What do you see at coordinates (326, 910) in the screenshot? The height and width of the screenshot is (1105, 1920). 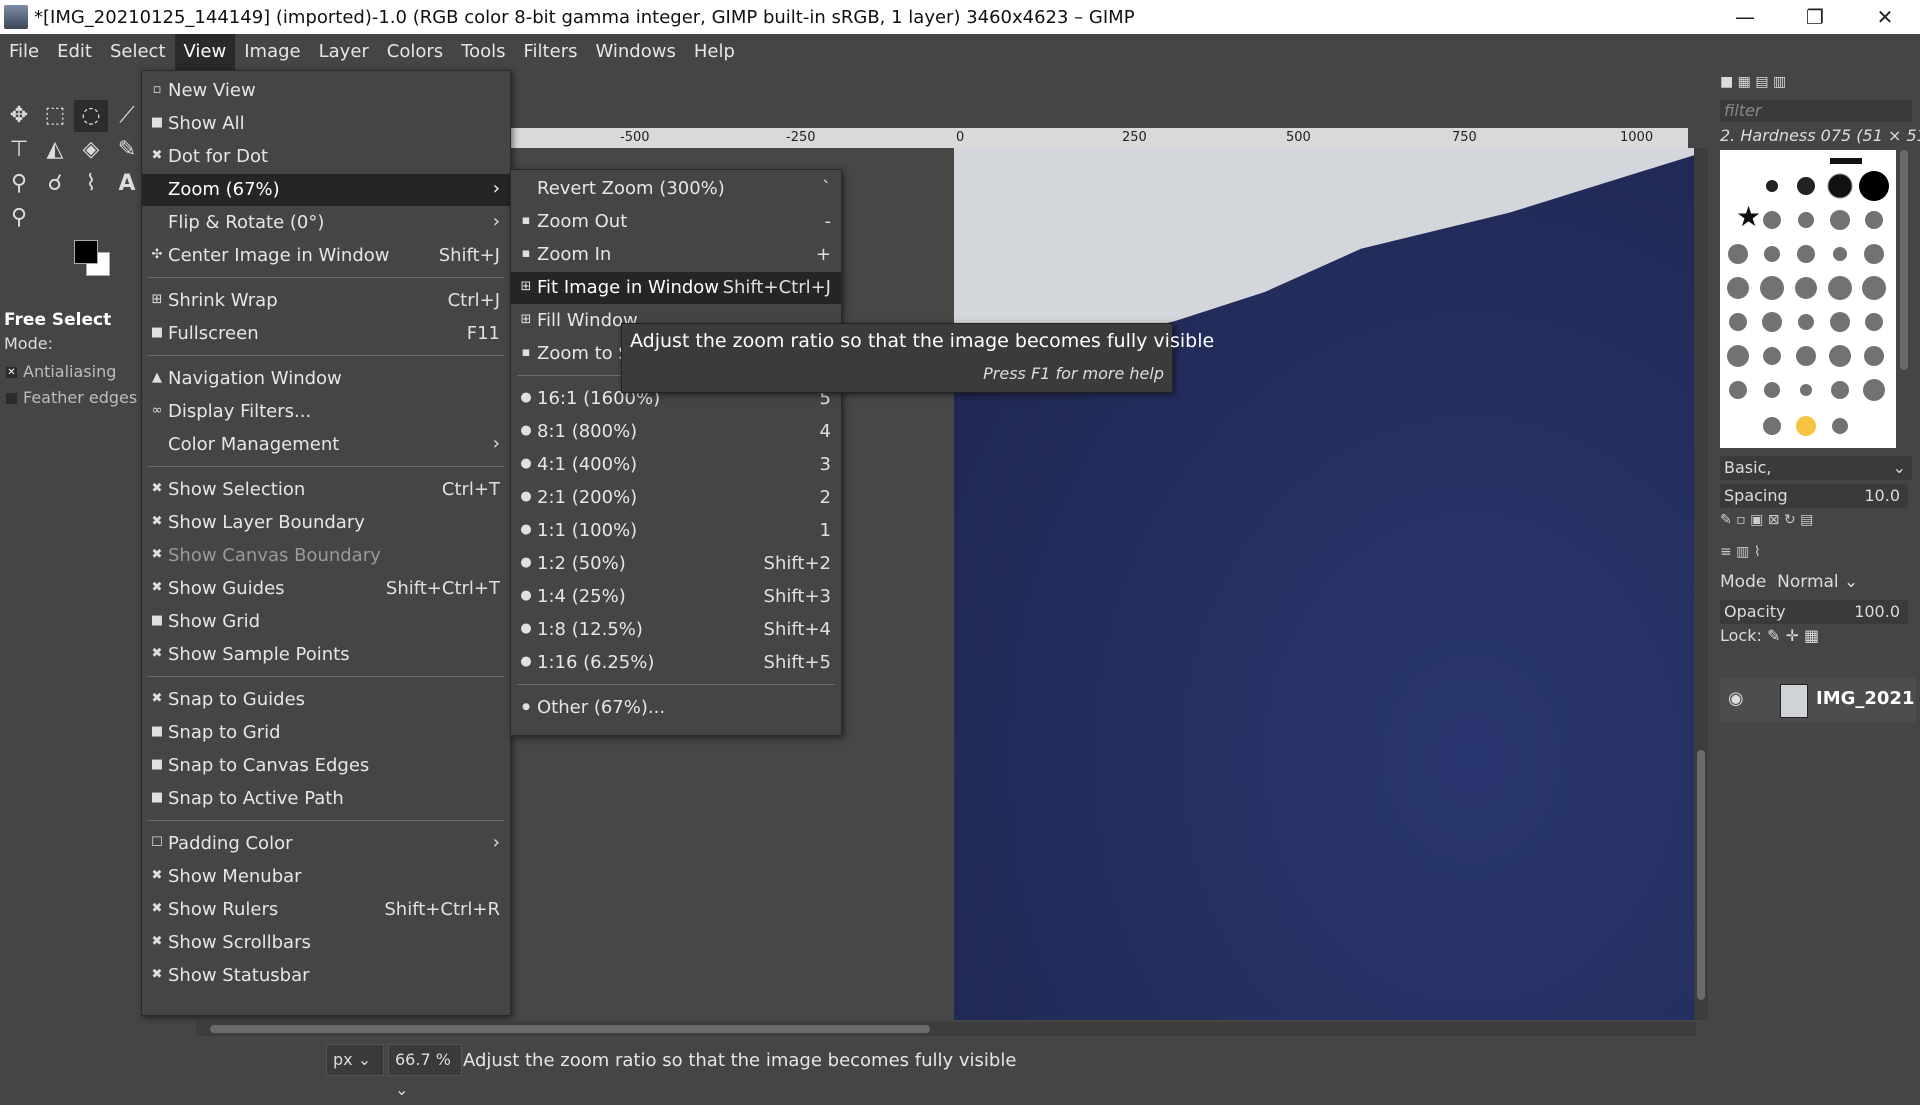 I see `view-show-rulers: ✖ Show Rulers Shift+Ctrl+R` at bounding box center [326, 910].